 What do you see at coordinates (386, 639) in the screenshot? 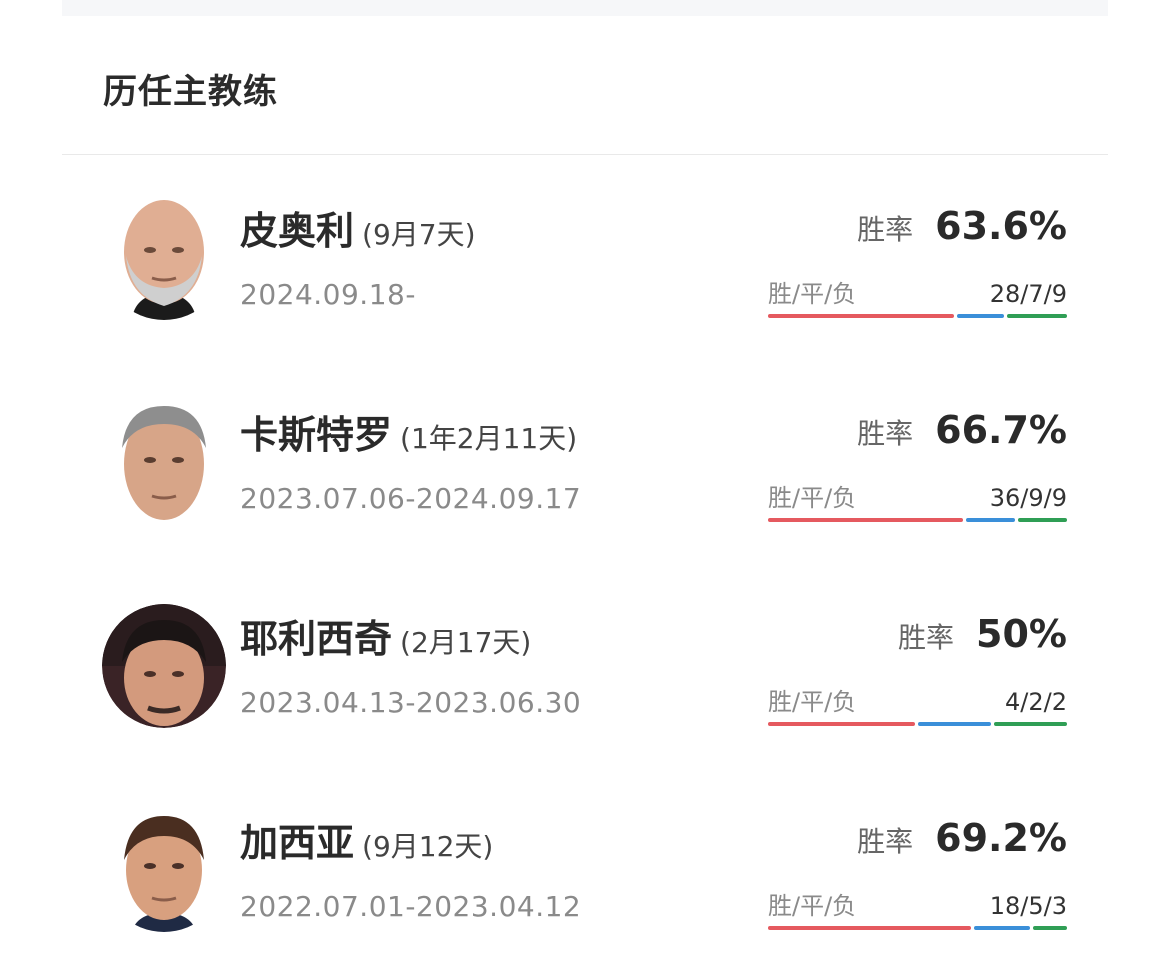
I see `coach-name: 耶利西奇 (2月17天)` at bounding box center [386, 639].